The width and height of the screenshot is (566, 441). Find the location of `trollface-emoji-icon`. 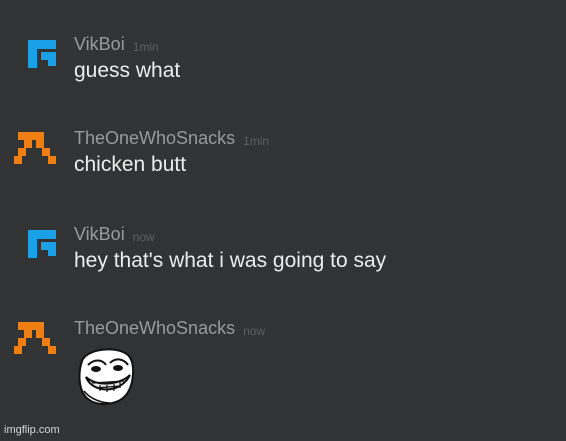

trollface-emoji-icon is located at coordinates (106, 376).